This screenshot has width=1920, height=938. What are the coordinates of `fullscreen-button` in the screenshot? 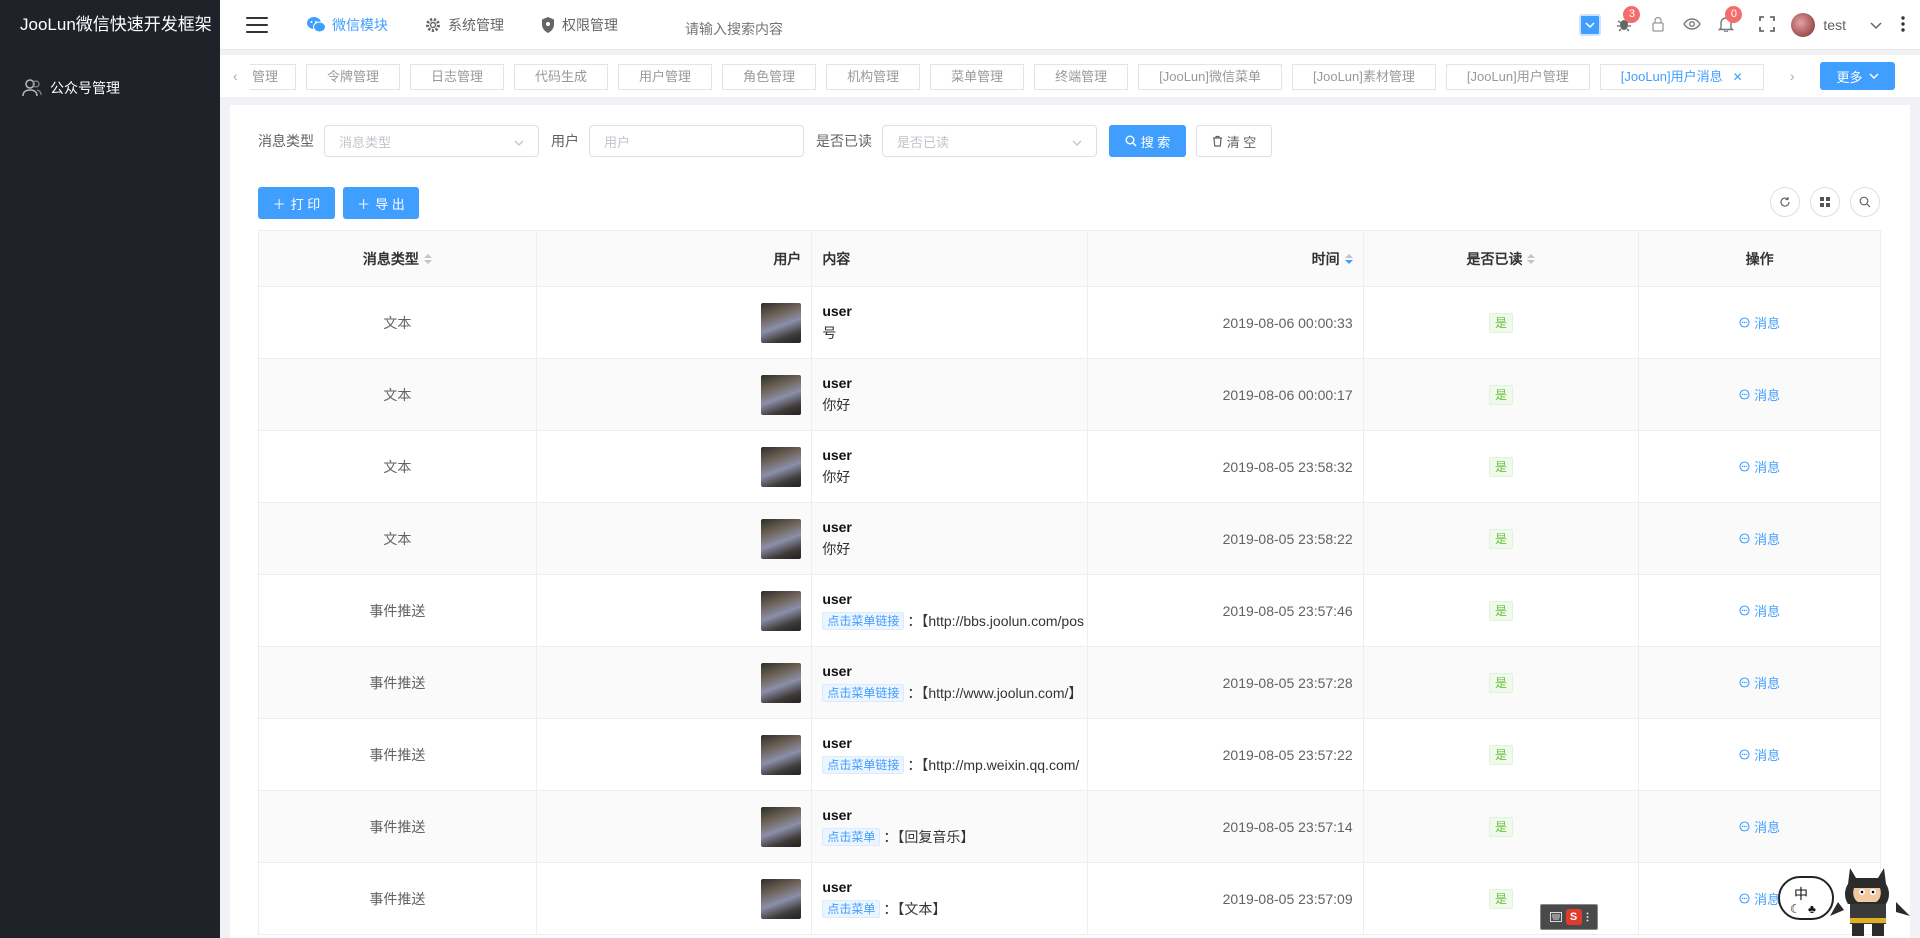 It's located at (1767, 25).